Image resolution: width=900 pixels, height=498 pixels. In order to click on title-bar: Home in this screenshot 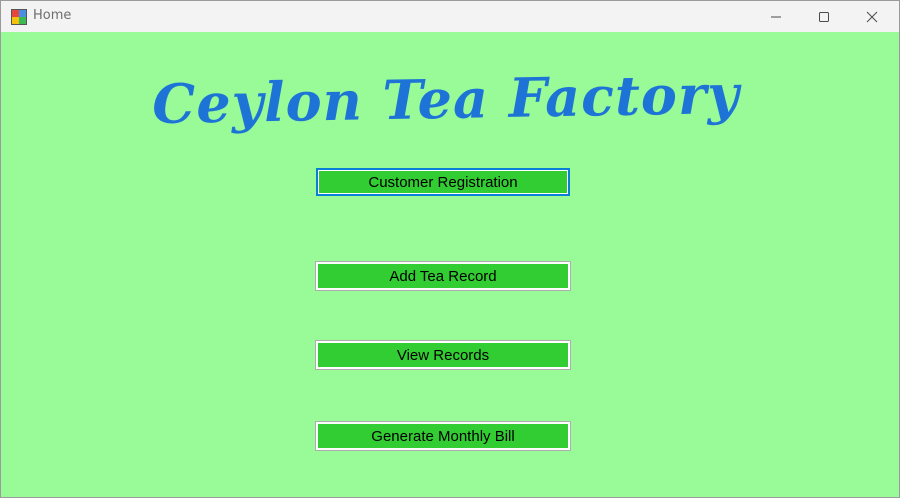, I will do `click(450, 16)`.